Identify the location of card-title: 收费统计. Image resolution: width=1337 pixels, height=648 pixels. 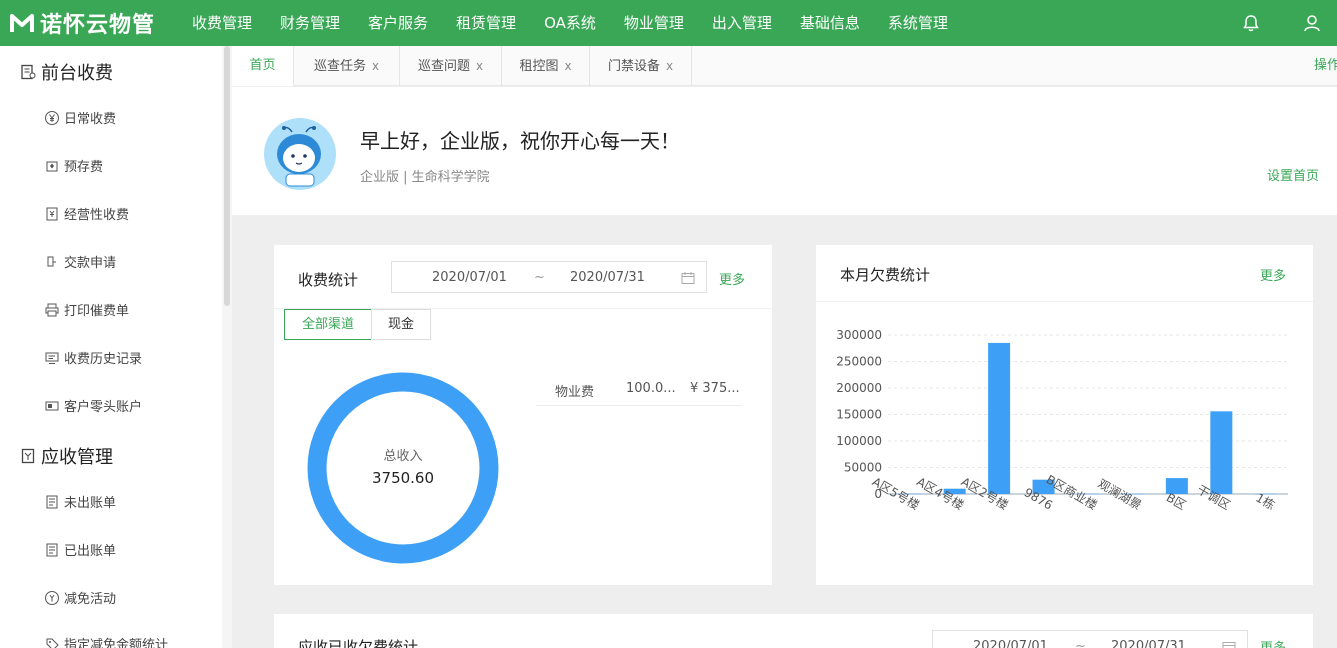
(328, 280).